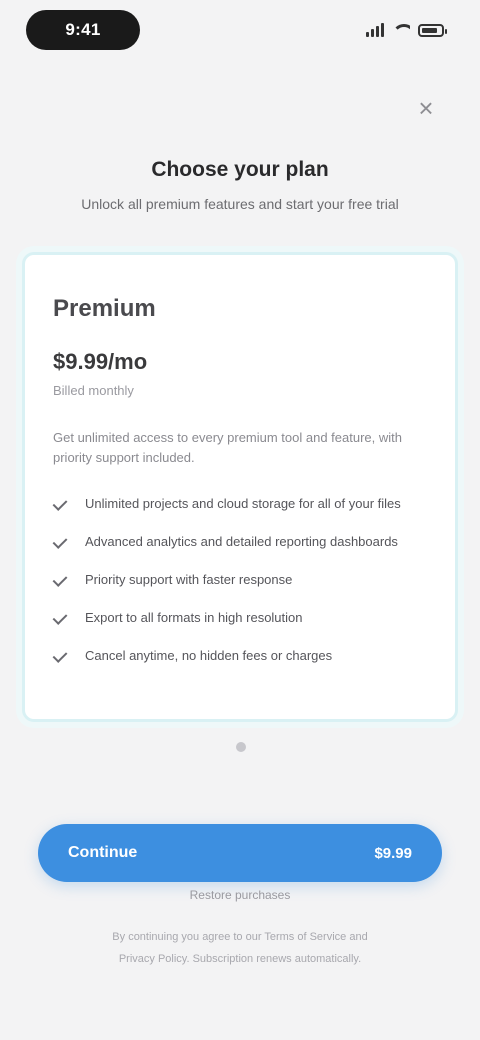 This screenshot has height=1040, width=480. What do you see at coordinates (393, 853) in the screenshot?
I see `subscribe-price: $9.99` at bounding box center [393, 853].